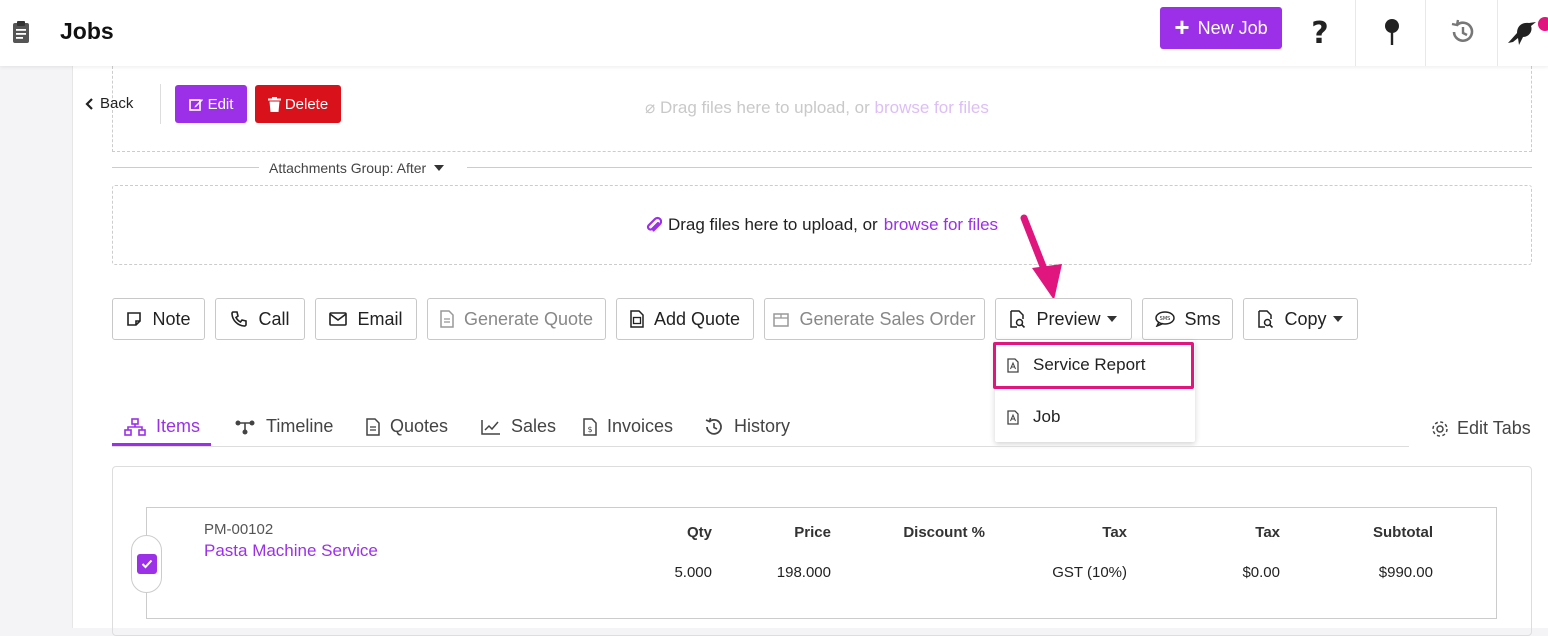 The image size is (1548, 636). Describe the element at coordinates (803, 572) in the screenshot. I see `price-value: 198.000` at that location.